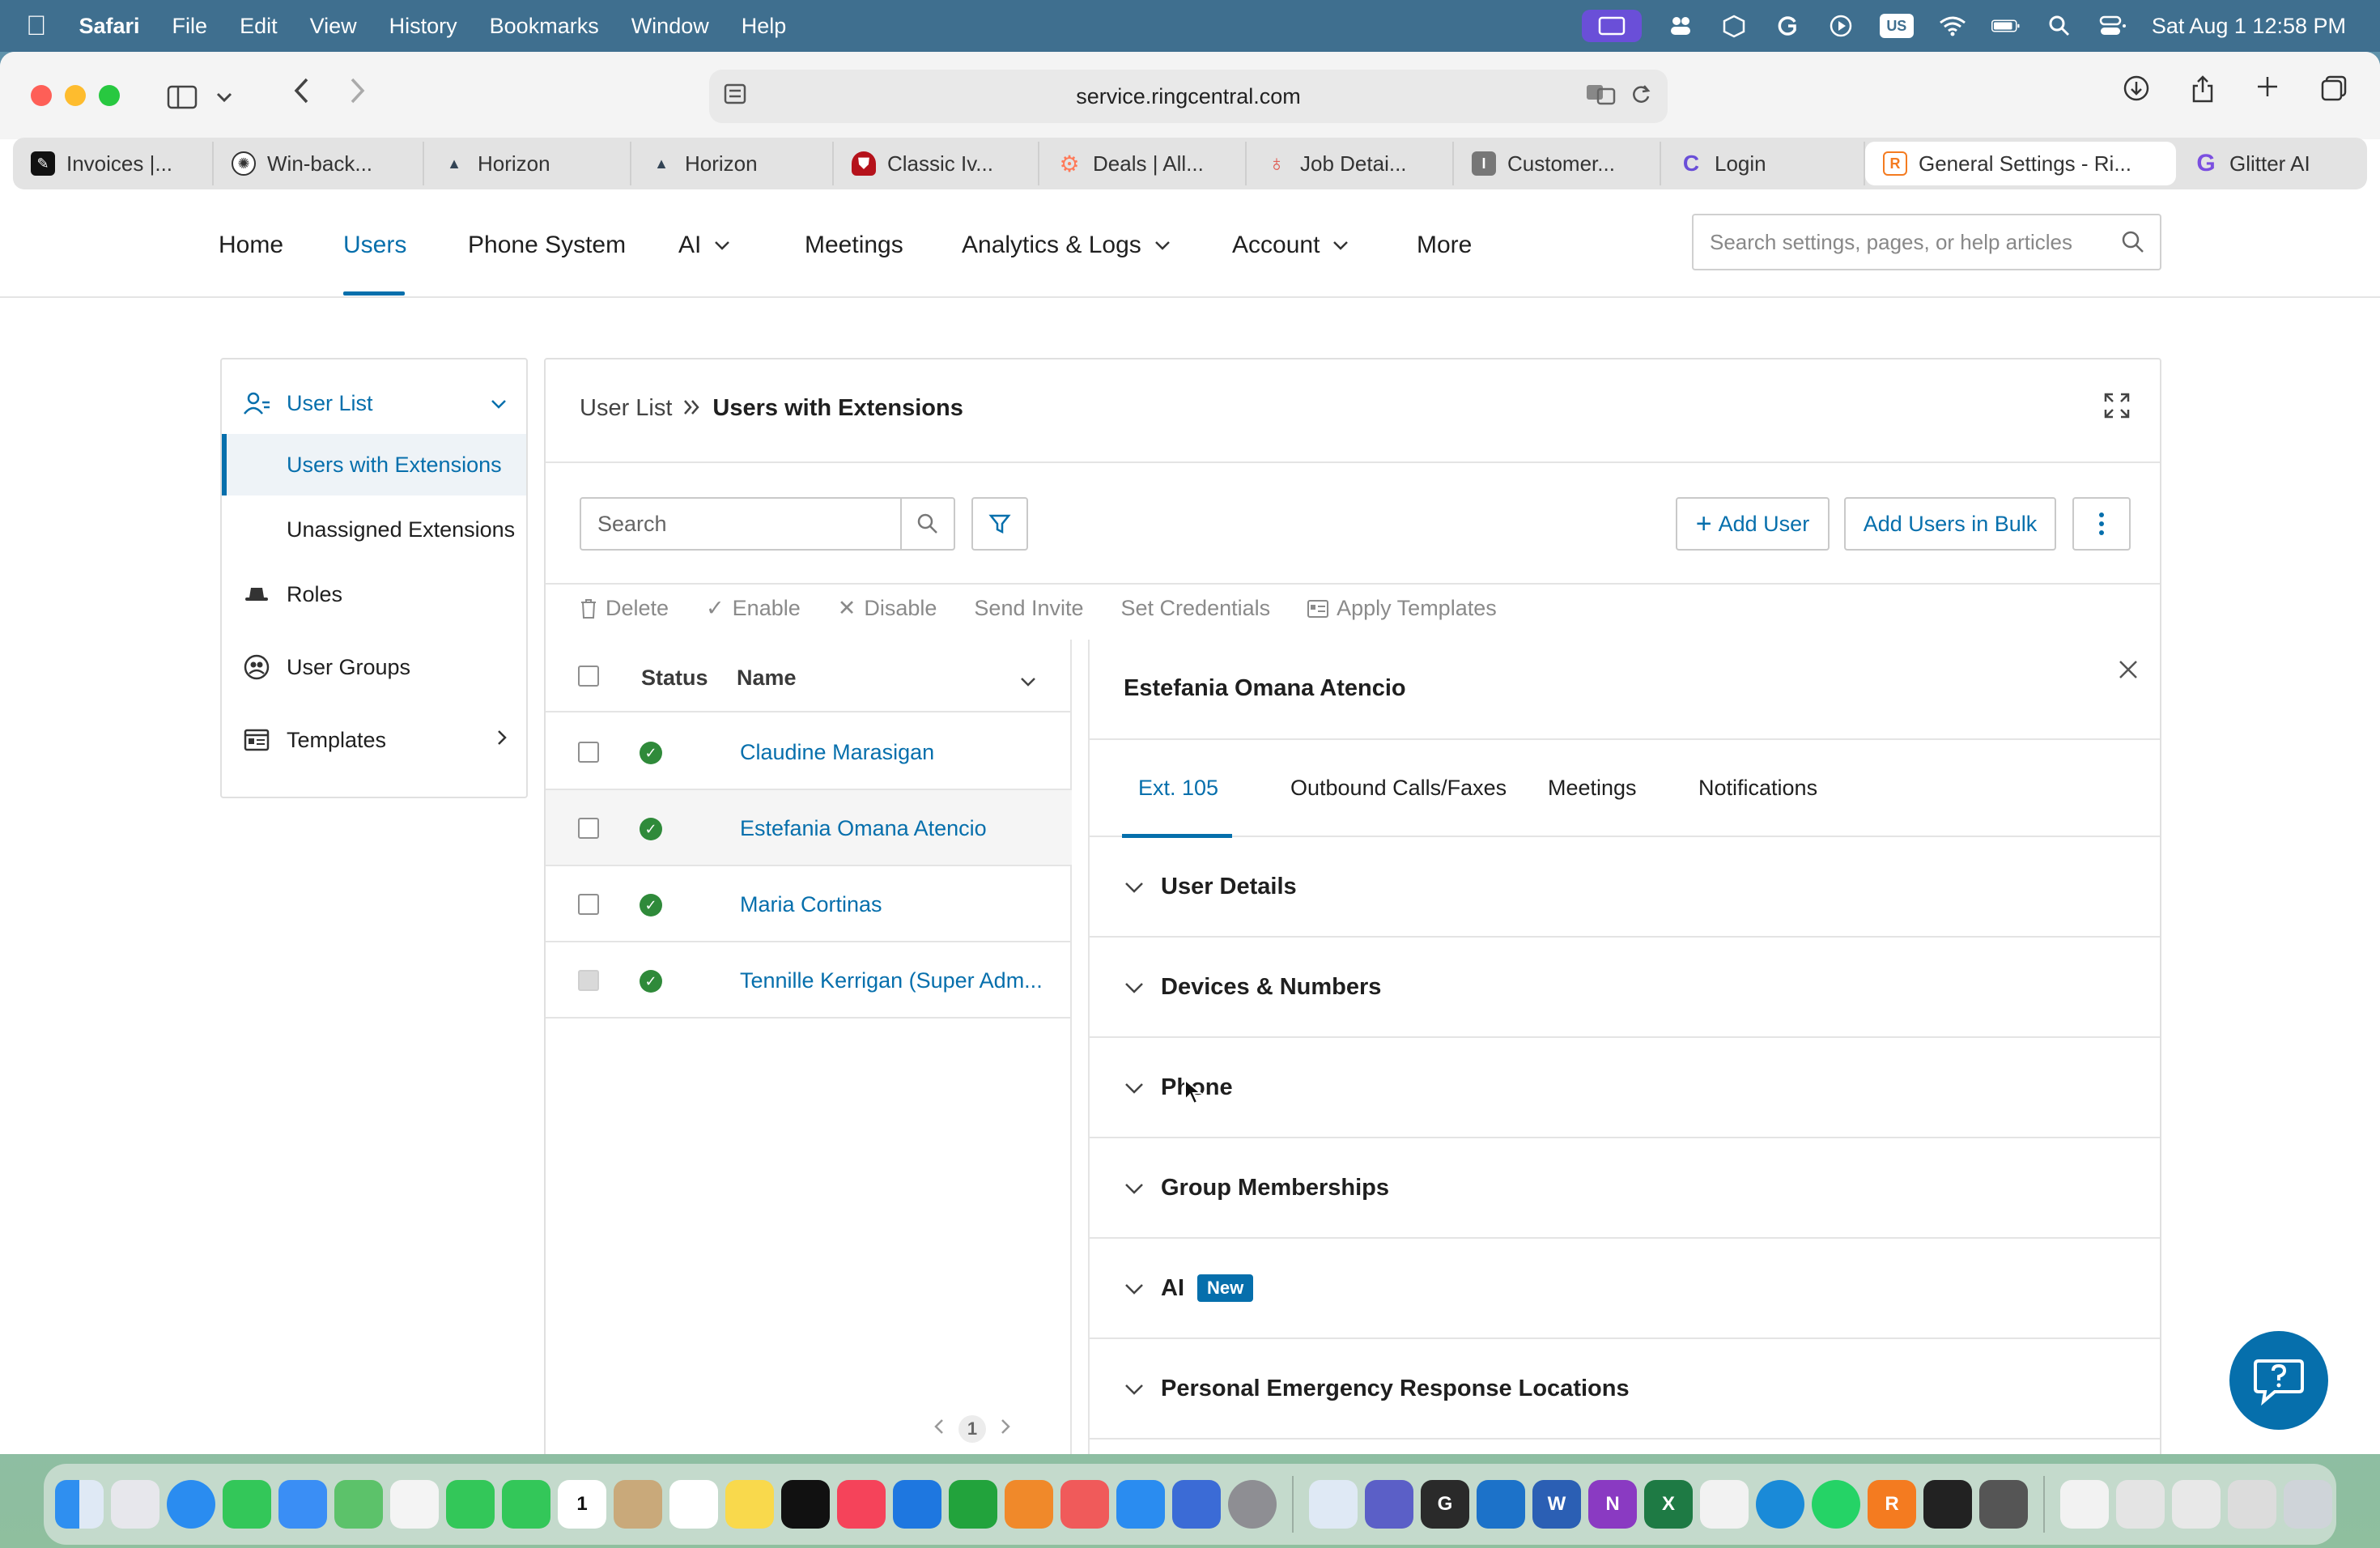 The image size is (2380, 1548). What do you see at coordinates (2059, 26) in the screenshot?
I see `spotlight-search-icon` at bounding box center [2059, 26].